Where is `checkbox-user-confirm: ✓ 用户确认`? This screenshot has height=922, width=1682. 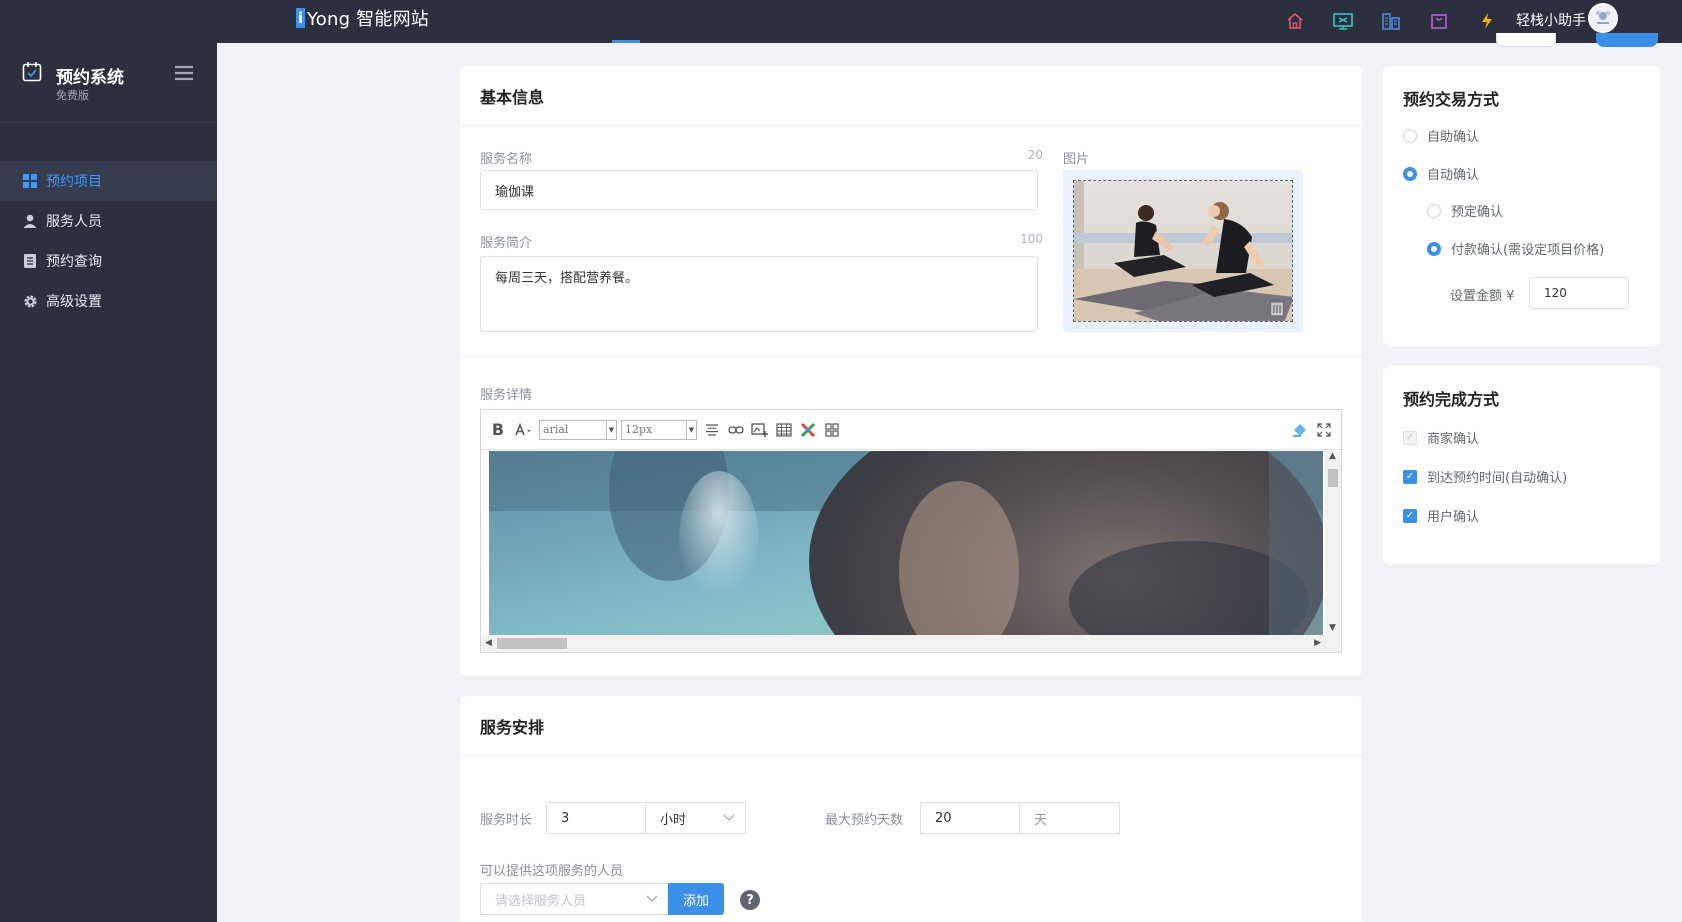
checkbox-user-confirm: ✓ 用户确认 is located at coordinates (1441, 515).